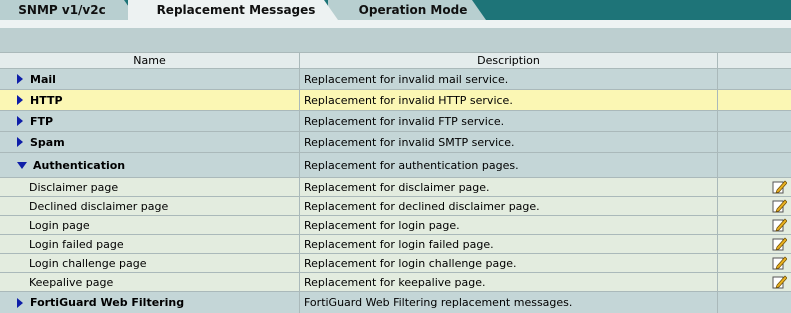 The image size is (791, 313). What do you see at coordinates (509, 79) in the screenshot?
I see `category-description: Replacement for invalid mail service.` at bounding box center [509, 79].